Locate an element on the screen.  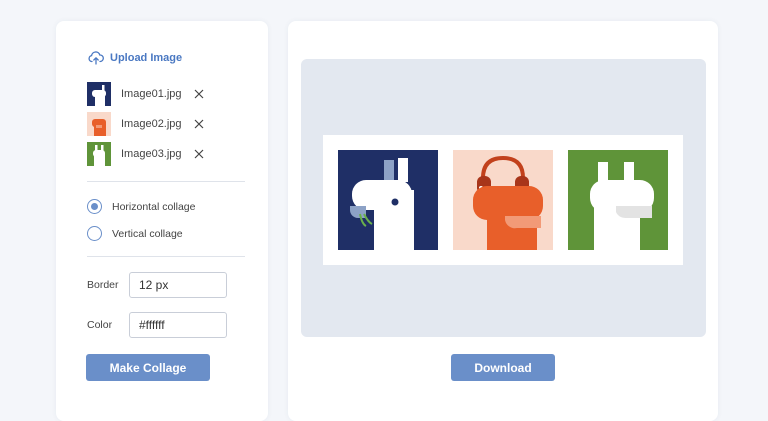
file-item: Image01.jpg is located at coordinates (146, 94).